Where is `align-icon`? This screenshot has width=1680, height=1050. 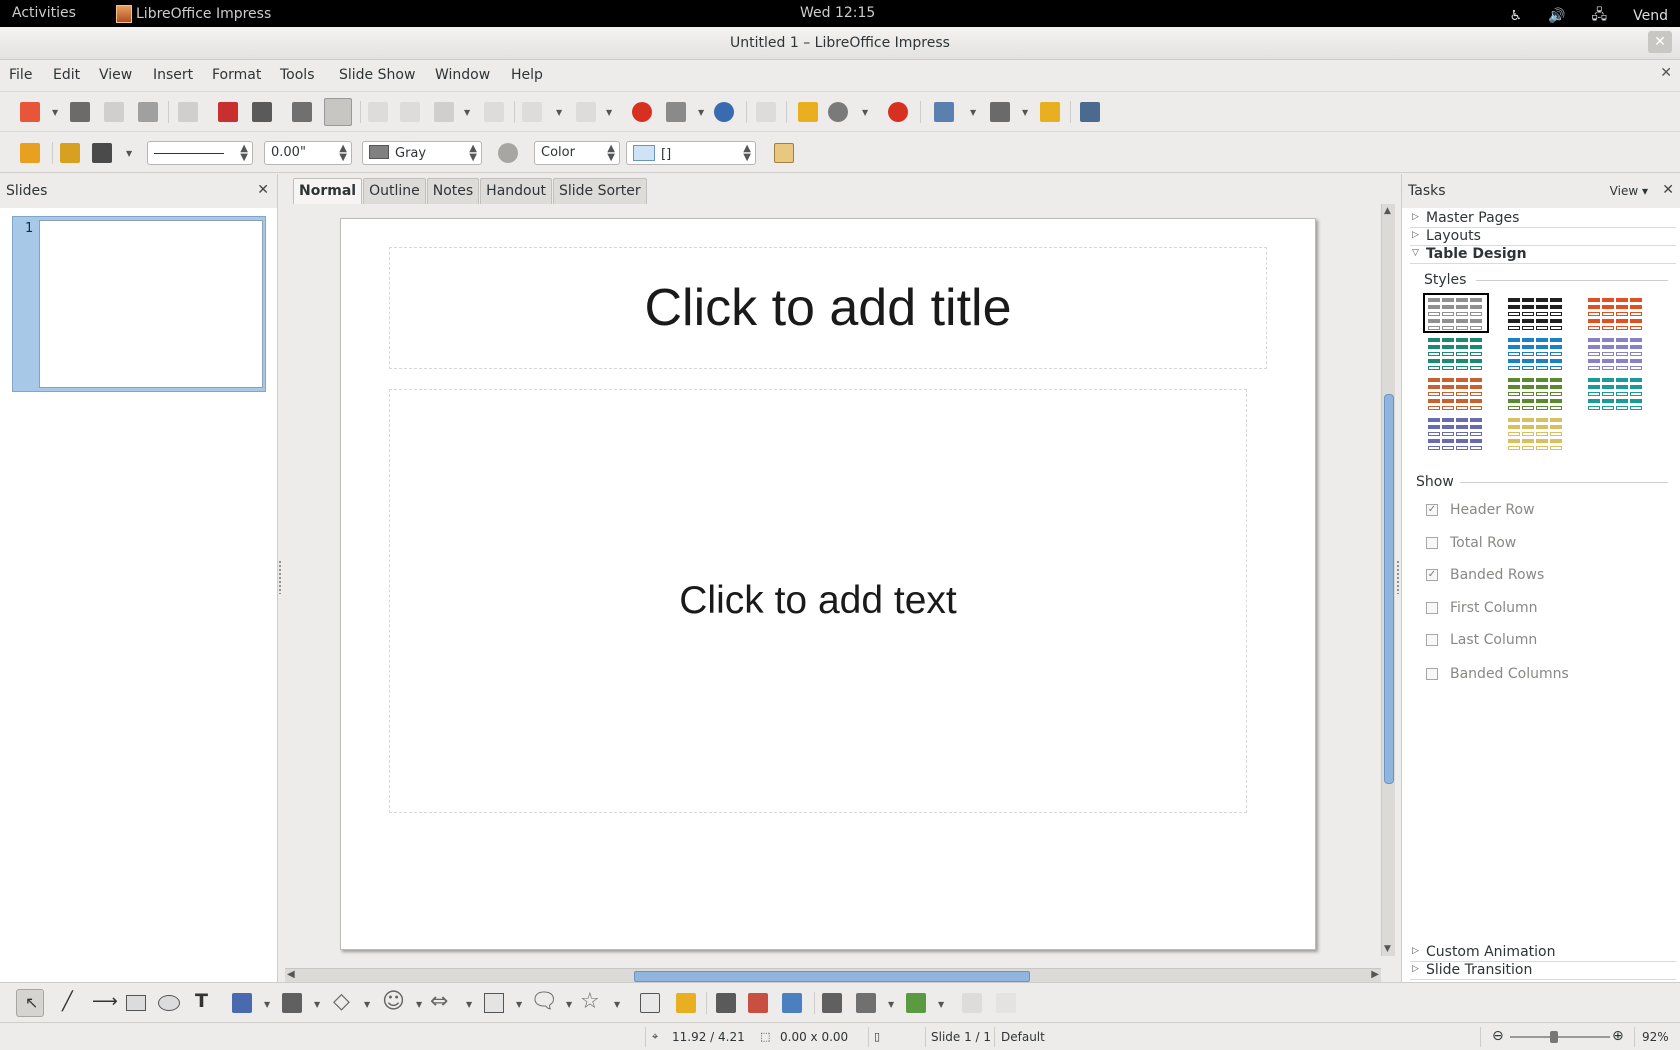
align-icon is located at coordinates (866, 1003).